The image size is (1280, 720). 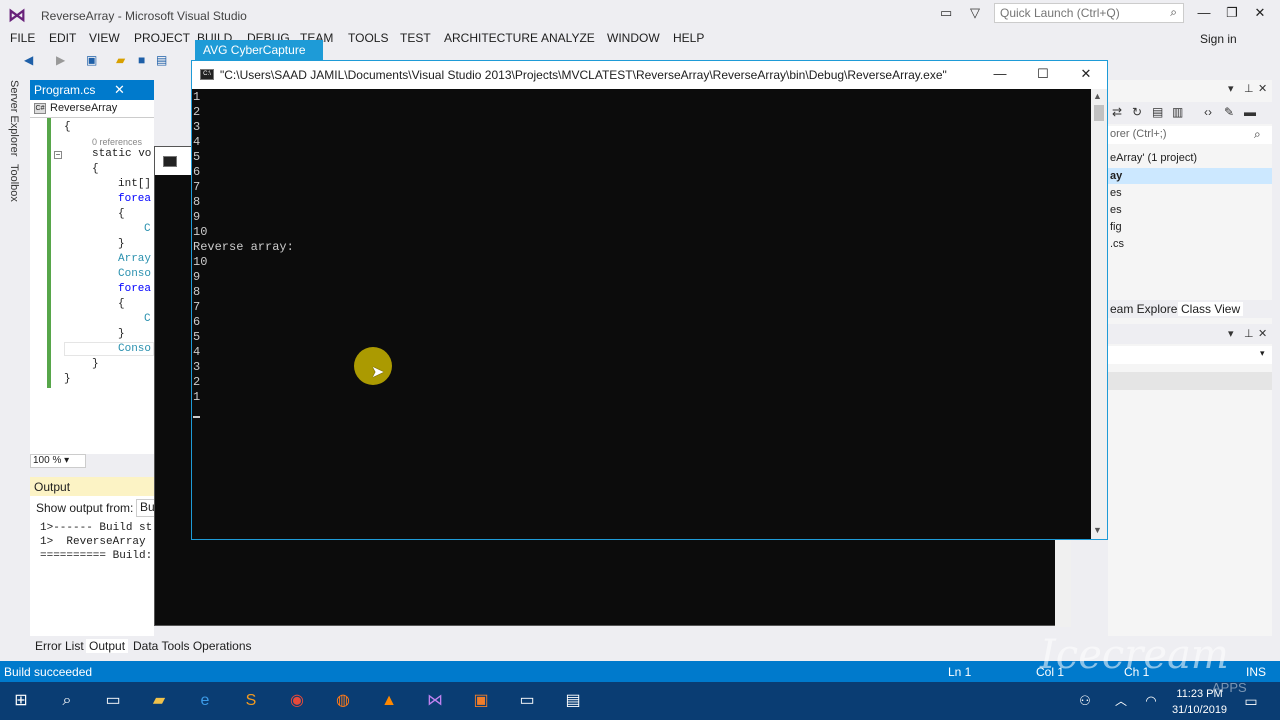 I want to click on console-scrollbar: ▲ ▼, so click(x=1099, y=314).